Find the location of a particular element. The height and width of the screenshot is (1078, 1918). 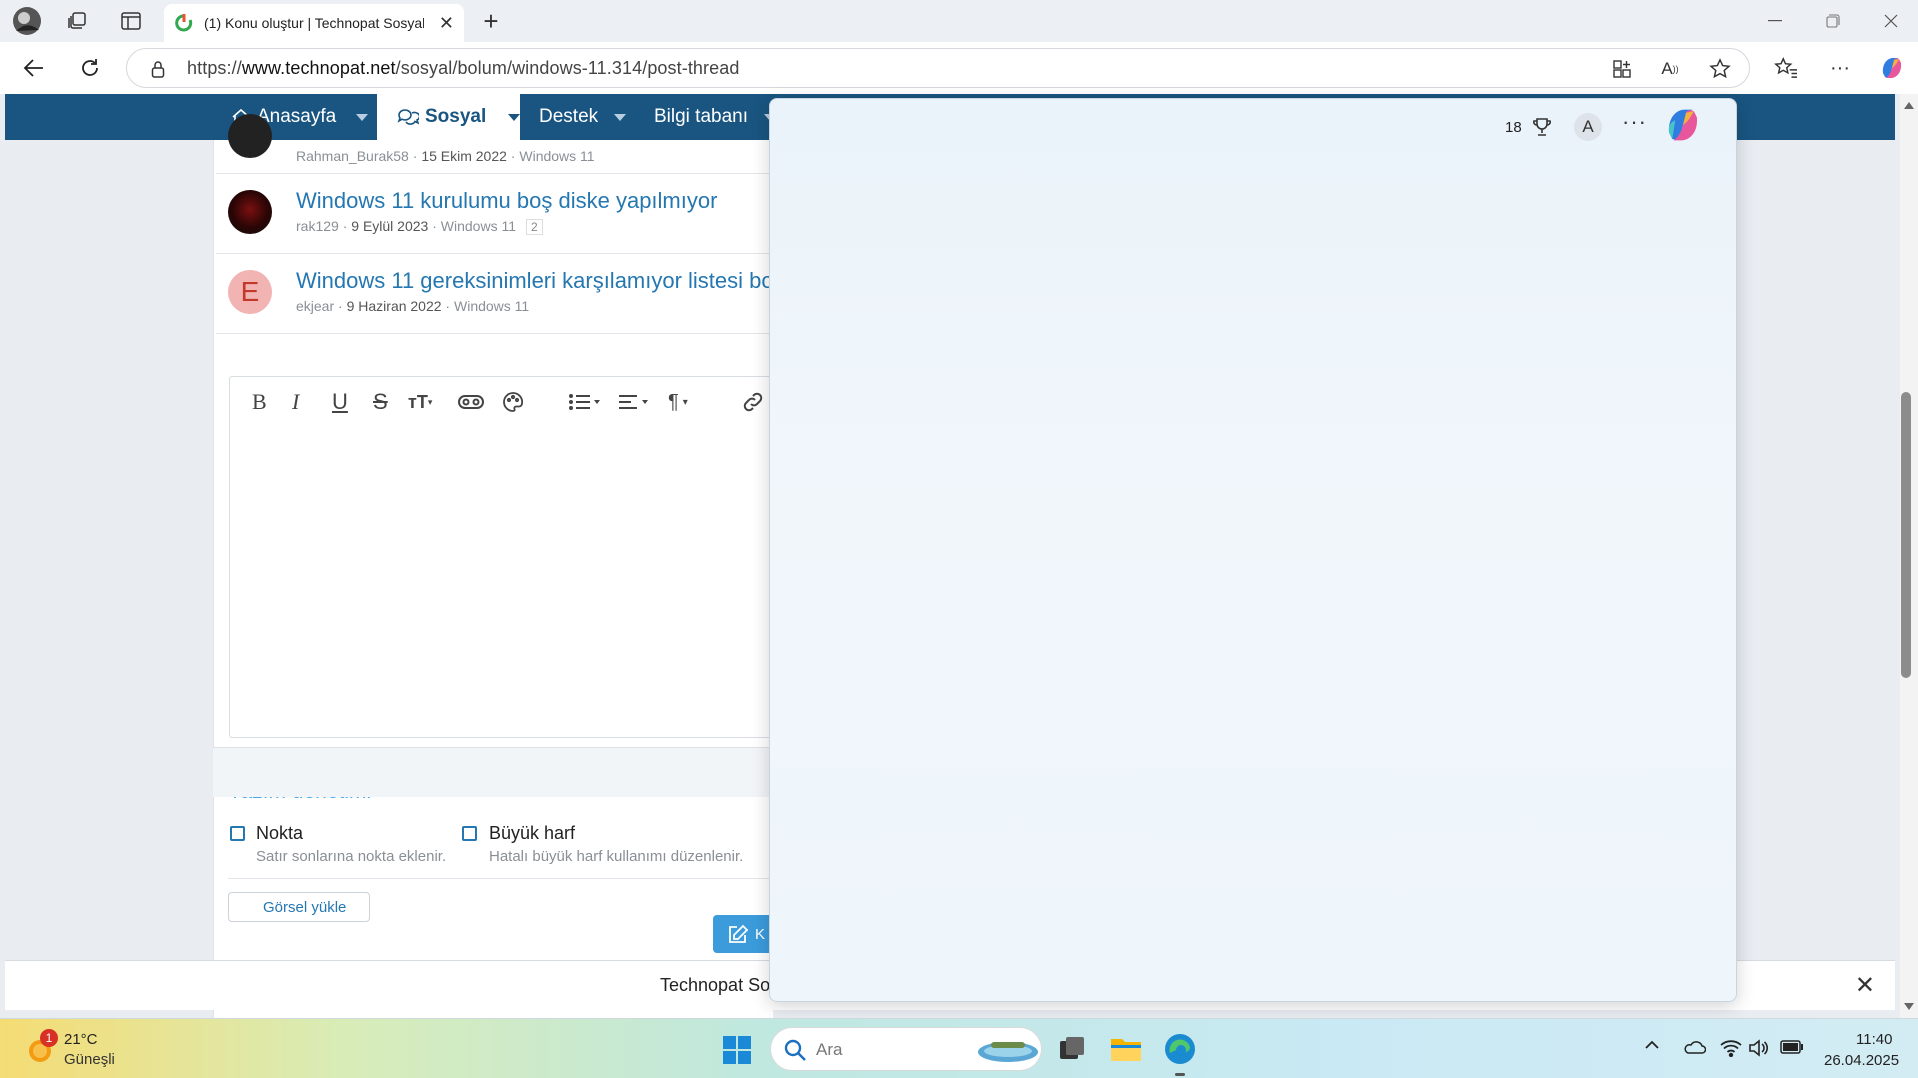

weather-temperature: 21°C is located at coordinates (81, 1039).